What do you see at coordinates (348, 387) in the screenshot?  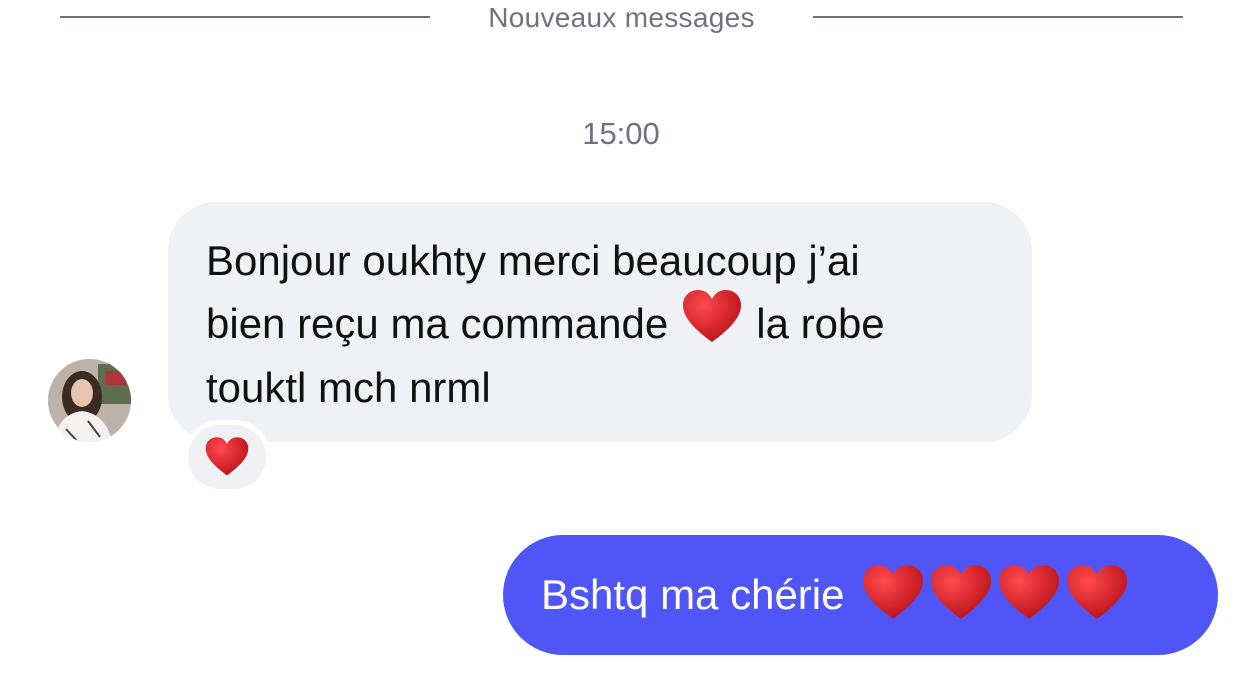 I see `incoming-line-3: touktl mch nrml` at bounding box center [348, 387].